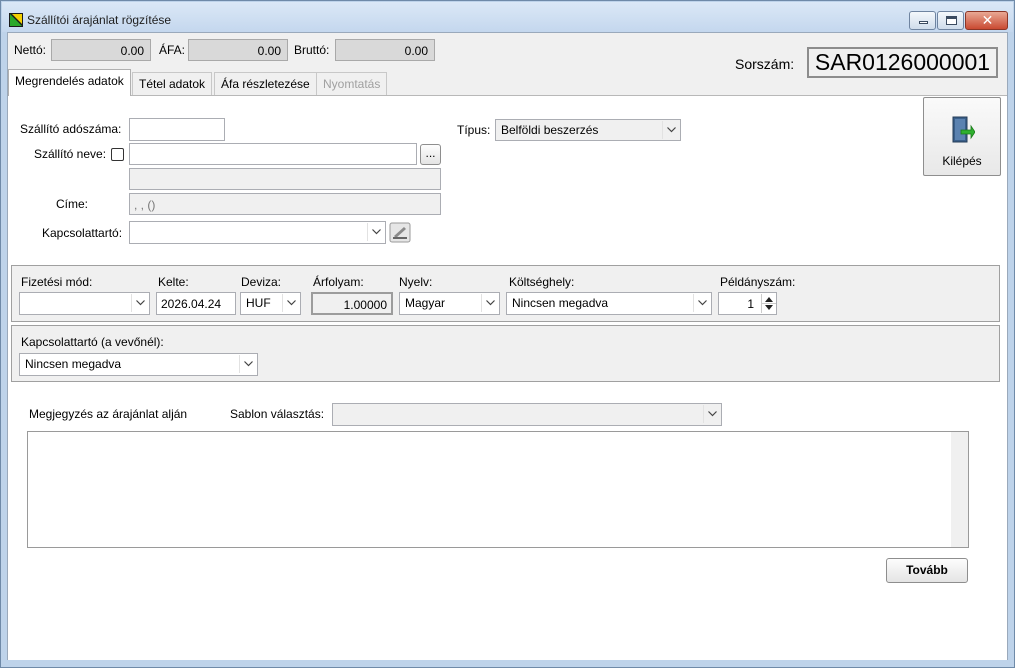 This screenshot has height=668, width=1015. I want to click on rate-label: Árfolyam:, so click(338, 282).